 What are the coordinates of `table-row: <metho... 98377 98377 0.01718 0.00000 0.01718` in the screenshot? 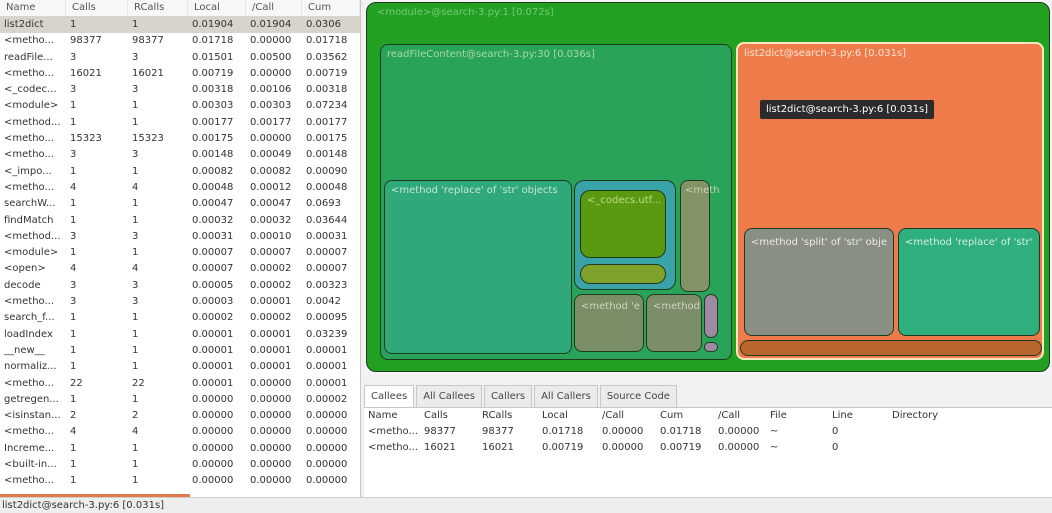 It's located at (180, 41).